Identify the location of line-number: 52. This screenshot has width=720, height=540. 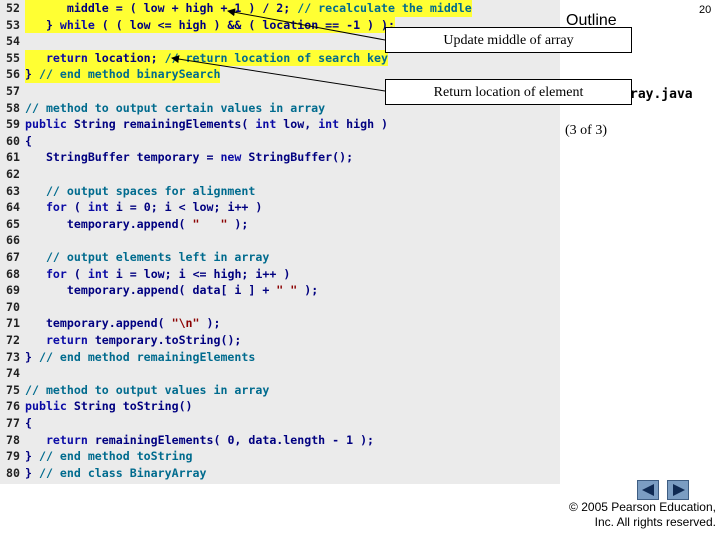
(13, 8).